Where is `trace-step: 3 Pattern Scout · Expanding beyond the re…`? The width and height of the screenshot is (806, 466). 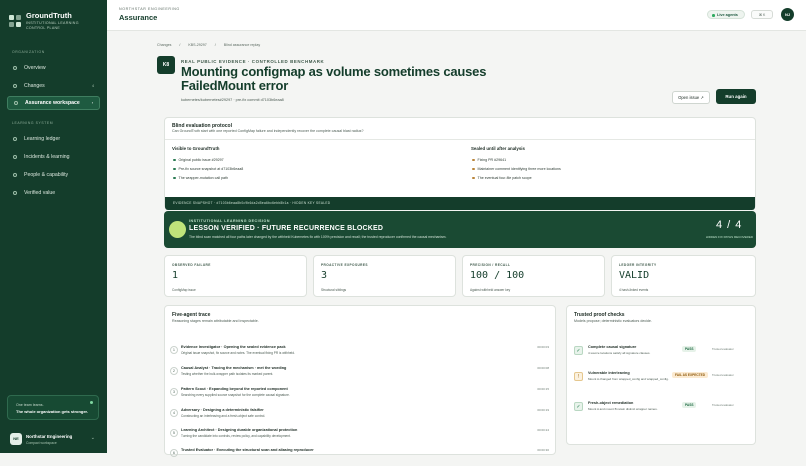
trace-step: 3 Pattern Scout · Expanding beyond the re… is located at coordinates (361, 395).